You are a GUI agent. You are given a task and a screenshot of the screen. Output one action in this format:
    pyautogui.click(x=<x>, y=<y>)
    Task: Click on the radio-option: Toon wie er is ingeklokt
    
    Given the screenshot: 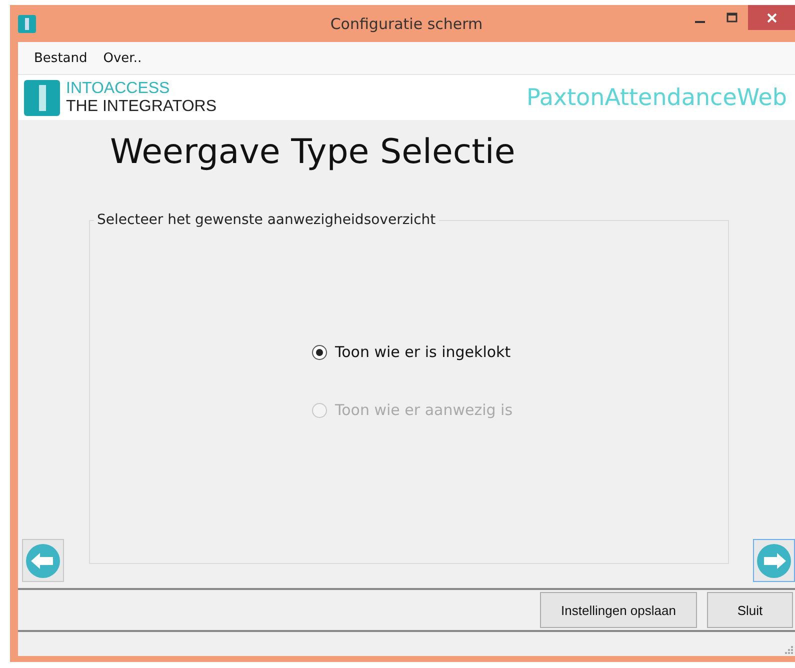 What is the action you would take?
    pyautogui.click(x=411, y=352)
    